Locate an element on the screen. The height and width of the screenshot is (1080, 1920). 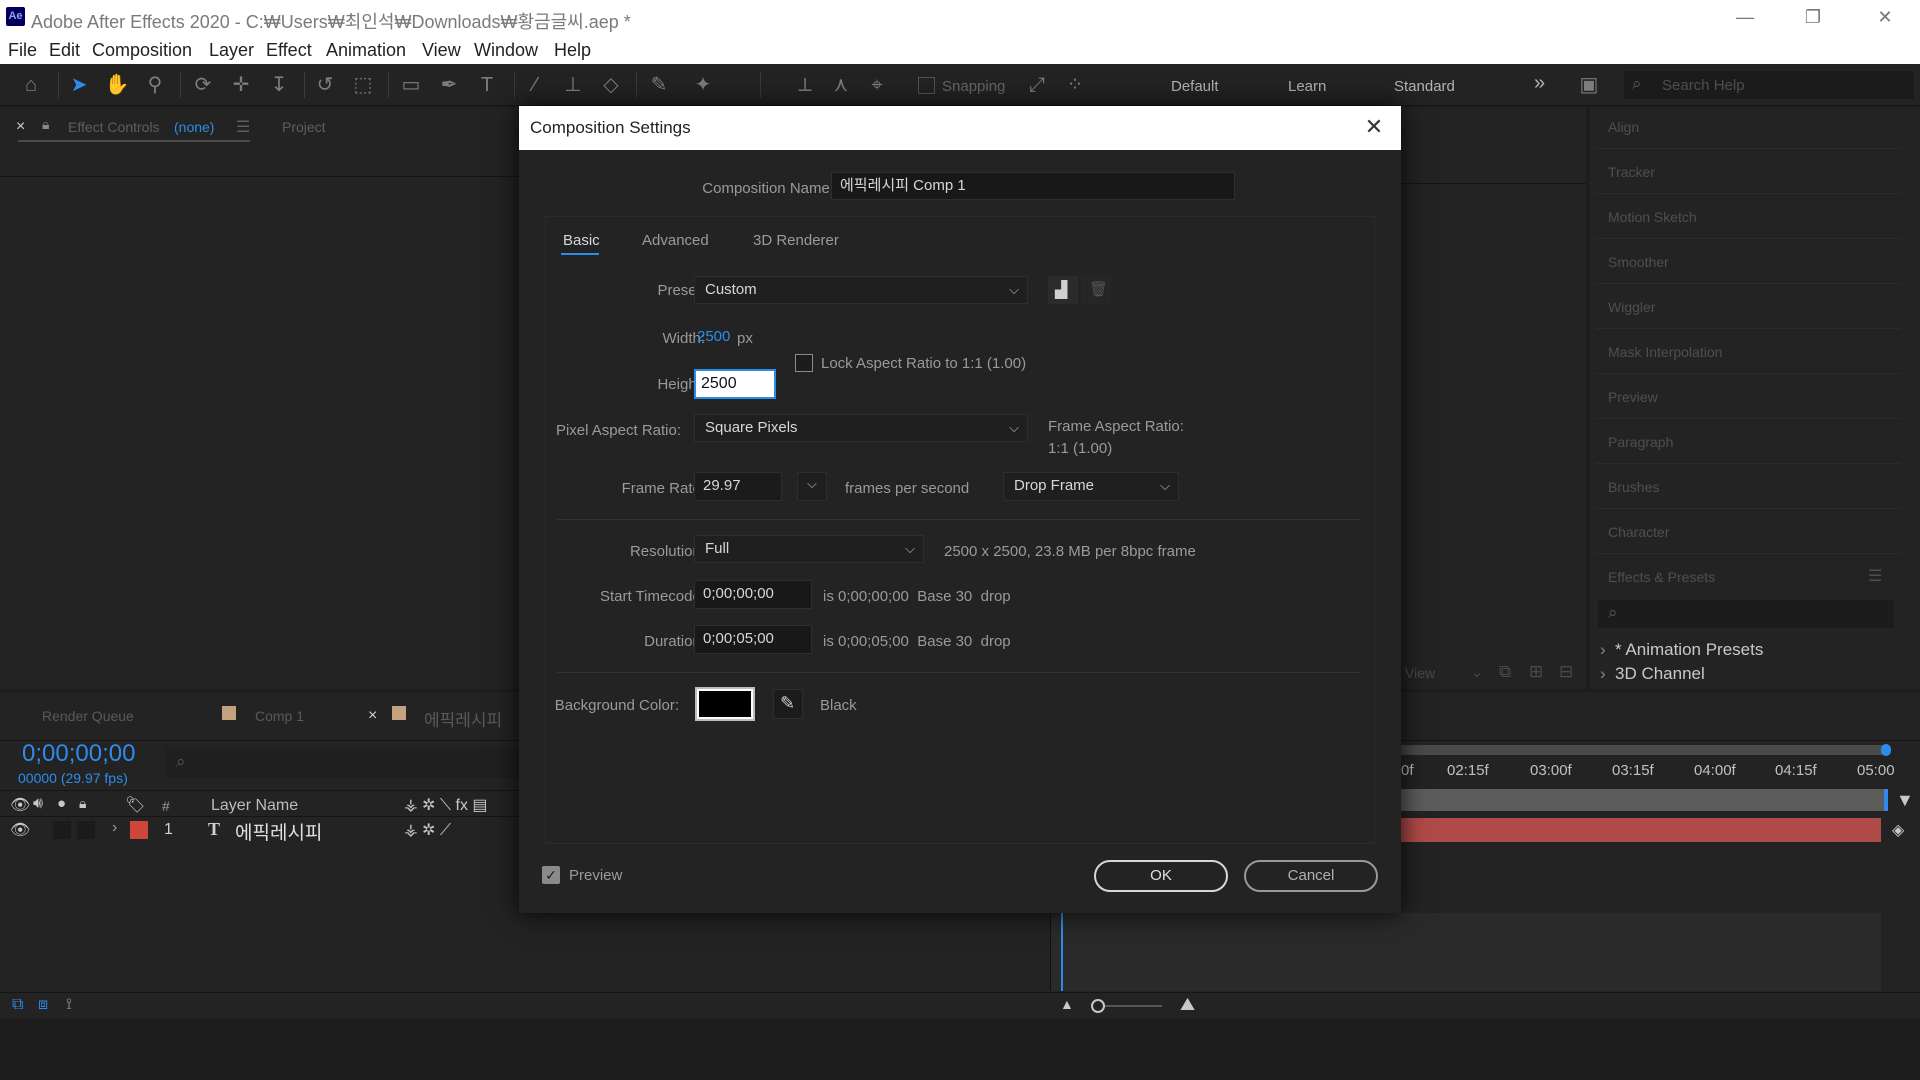
animation-presets-folder: * Animation Presets is located at coordinates (1689, 650).